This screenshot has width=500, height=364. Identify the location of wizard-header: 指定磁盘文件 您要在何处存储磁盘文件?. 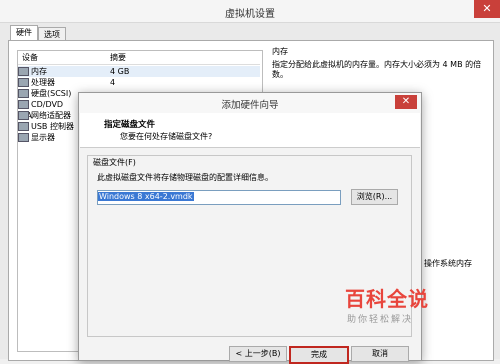
(250, 130).